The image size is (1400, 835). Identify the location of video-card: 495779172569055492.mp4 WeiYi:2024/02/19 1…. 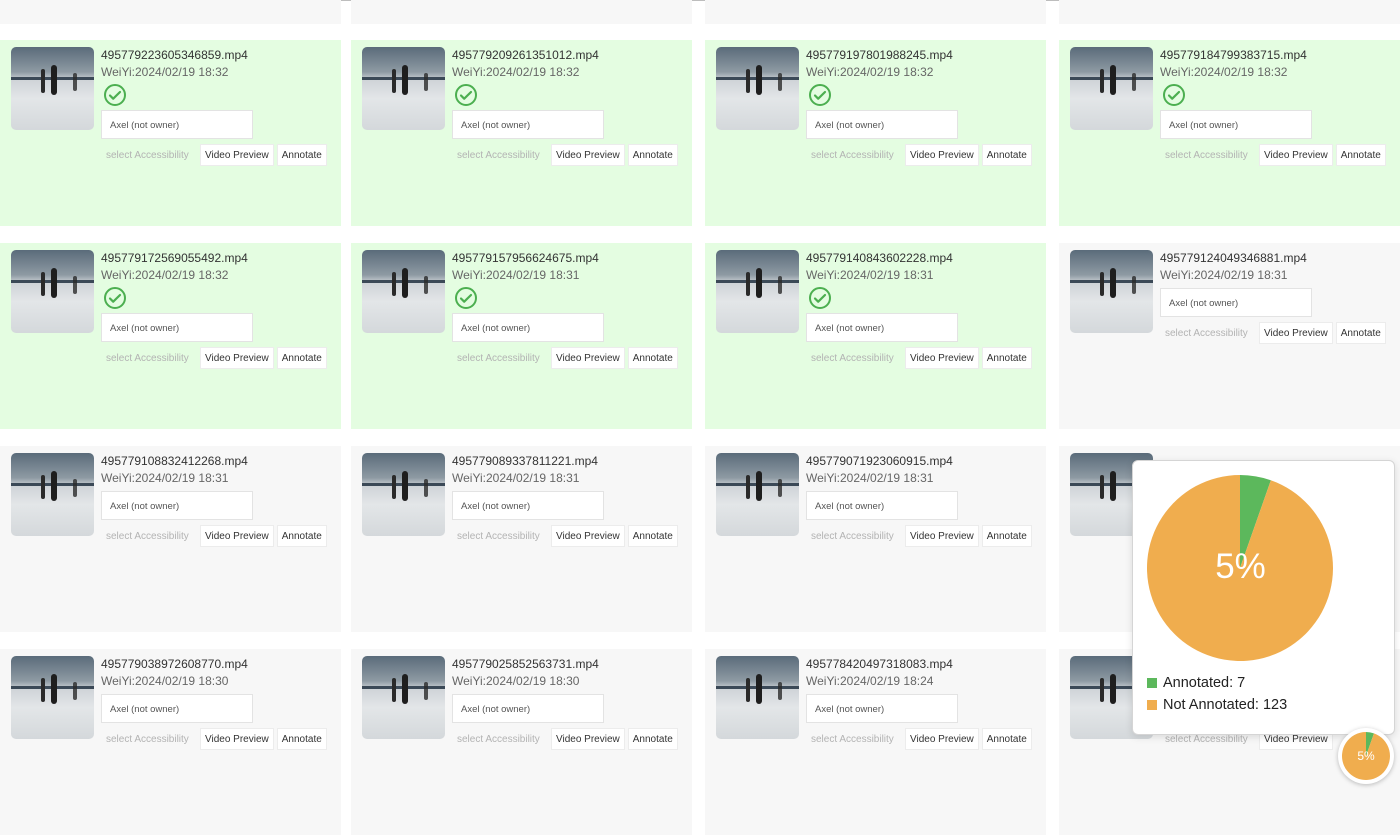
(170, 336).